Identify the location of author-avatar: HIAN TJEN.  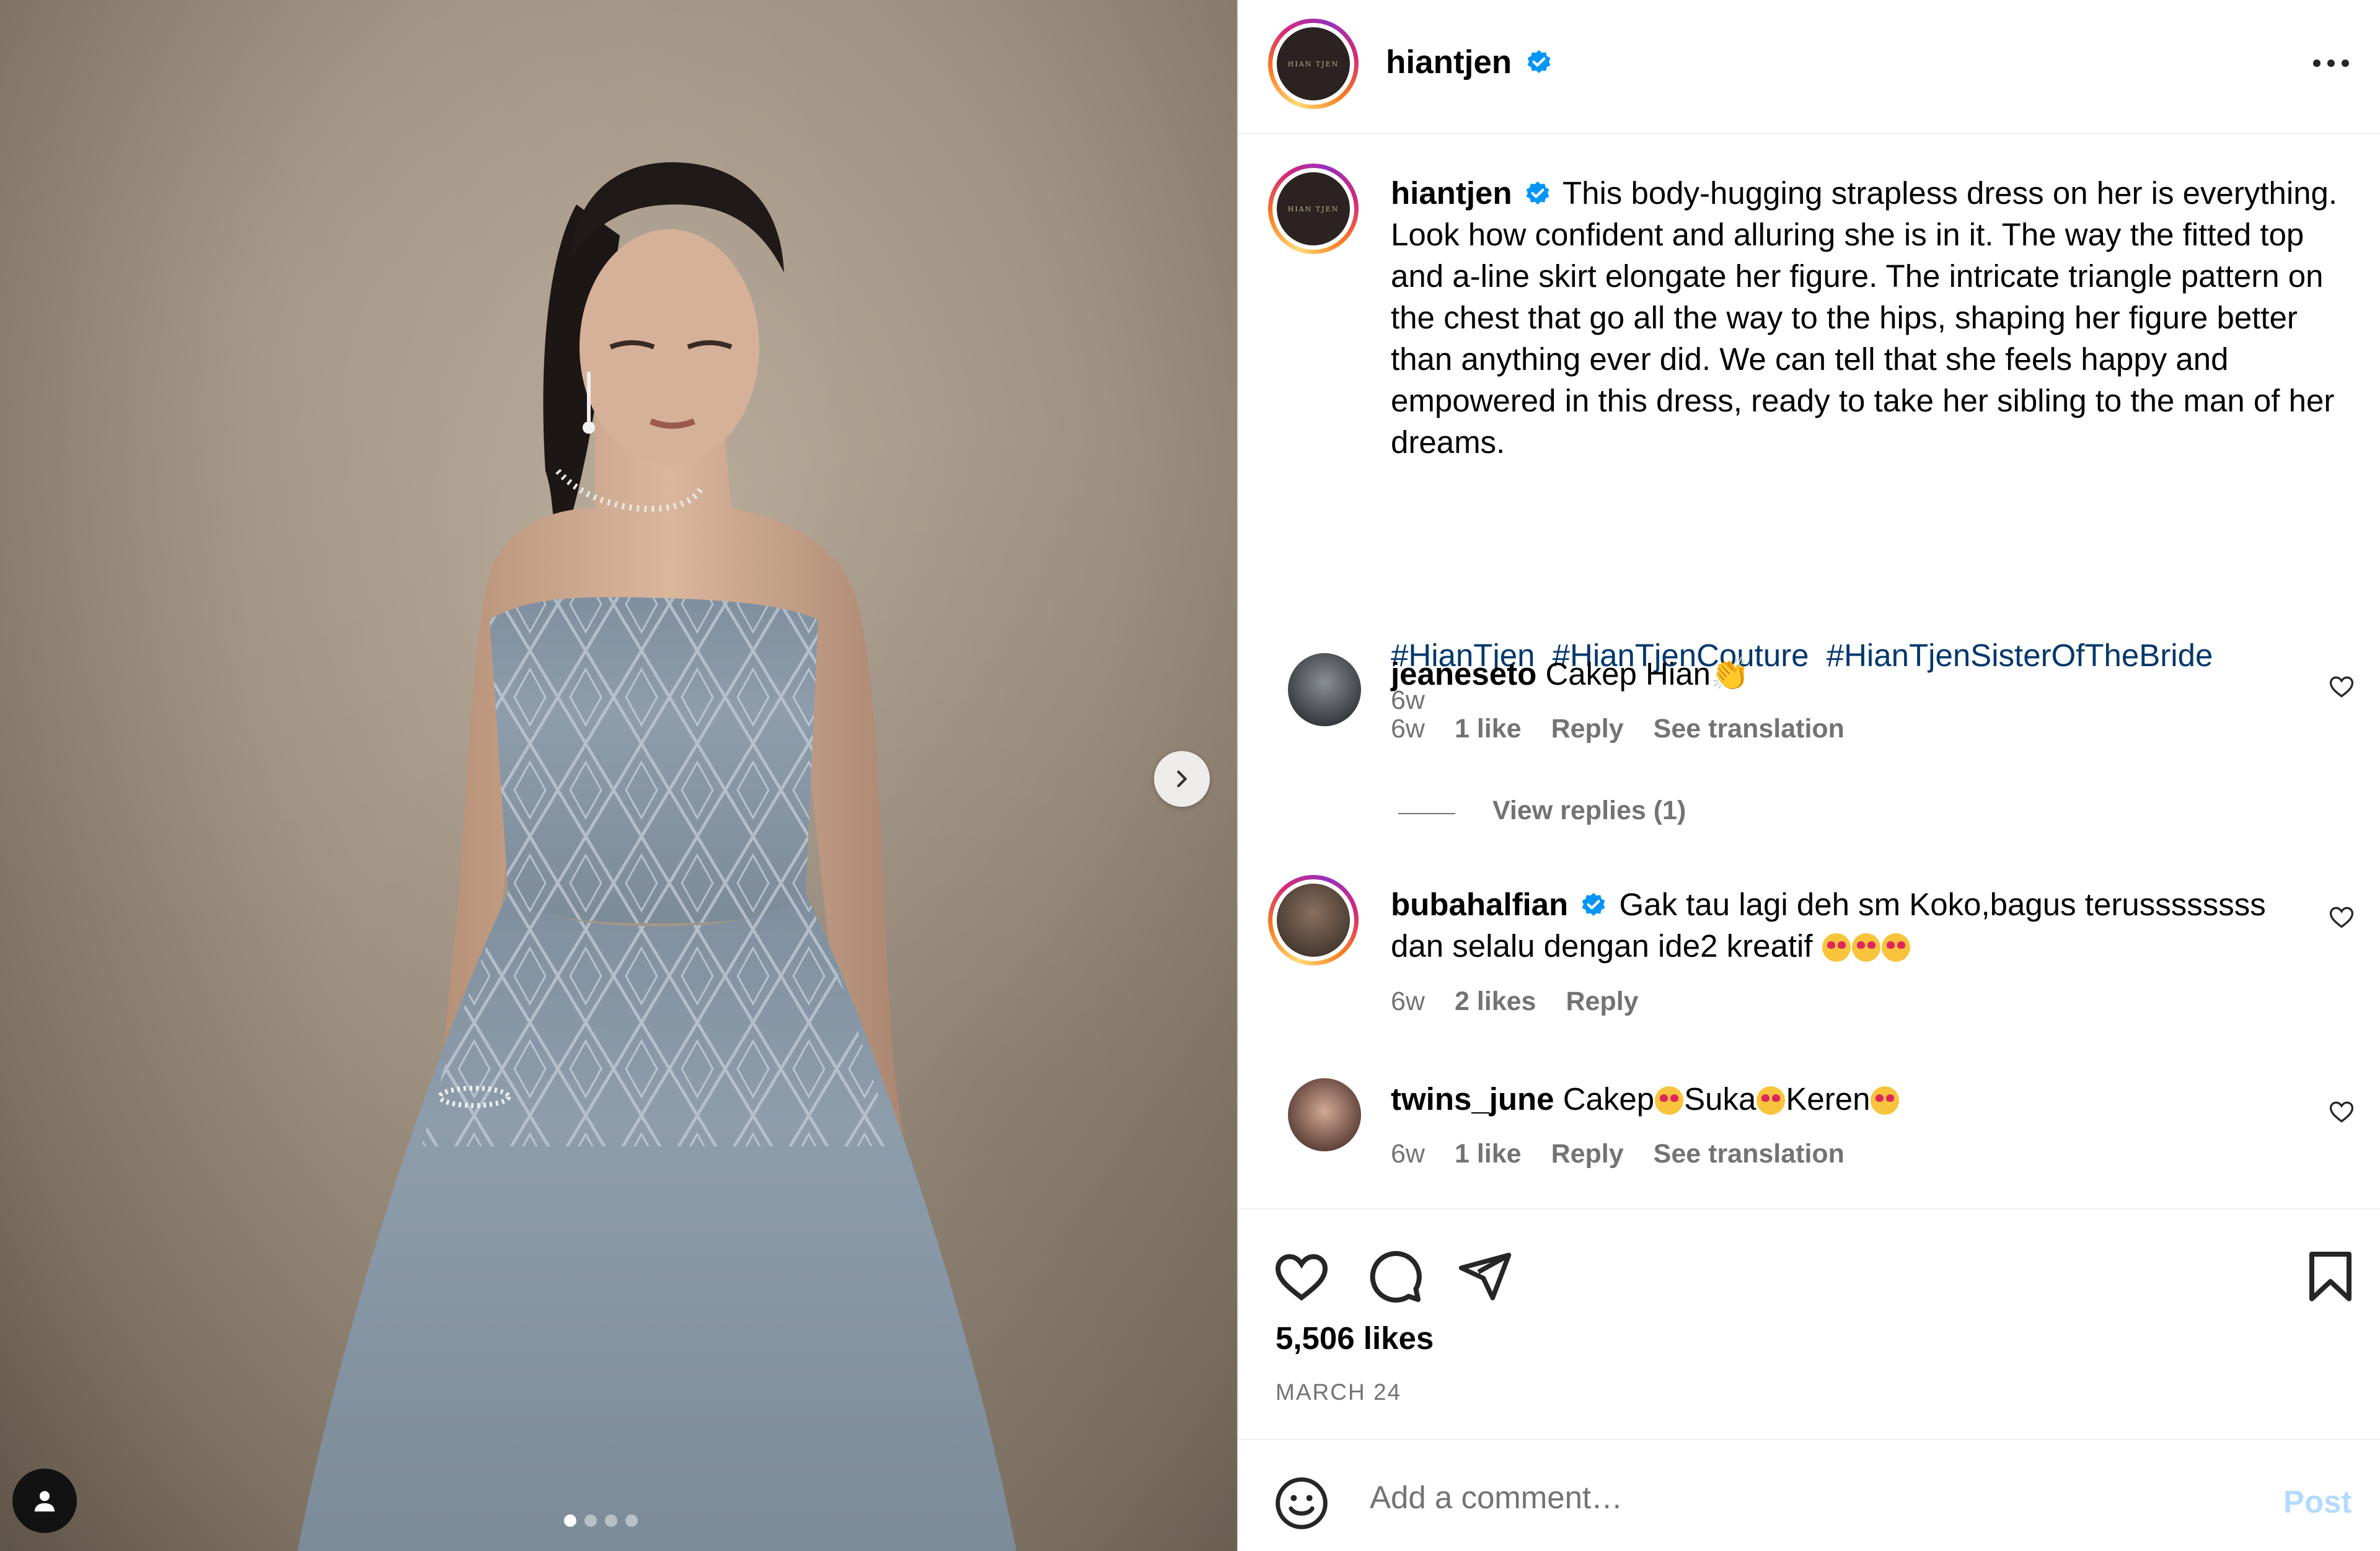
(1313, 64).